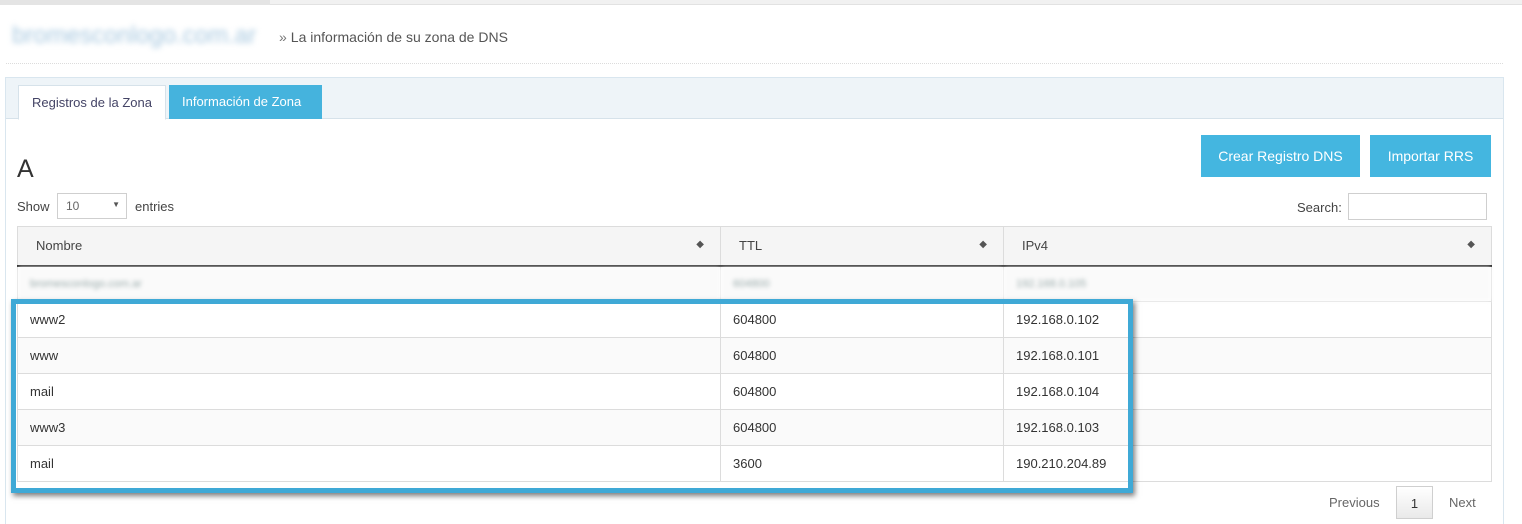  I want to click on pagination-previous: Previous, so click(1354, 502).